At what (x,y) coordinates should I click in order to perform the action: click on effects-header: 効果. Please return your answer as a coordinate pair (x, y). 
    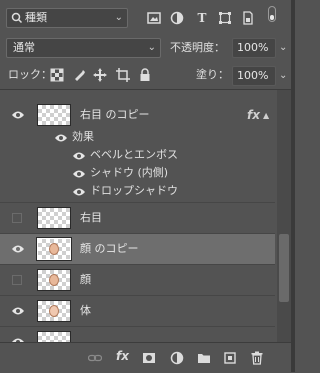
    Looking at the image, I should click on (137, 137).